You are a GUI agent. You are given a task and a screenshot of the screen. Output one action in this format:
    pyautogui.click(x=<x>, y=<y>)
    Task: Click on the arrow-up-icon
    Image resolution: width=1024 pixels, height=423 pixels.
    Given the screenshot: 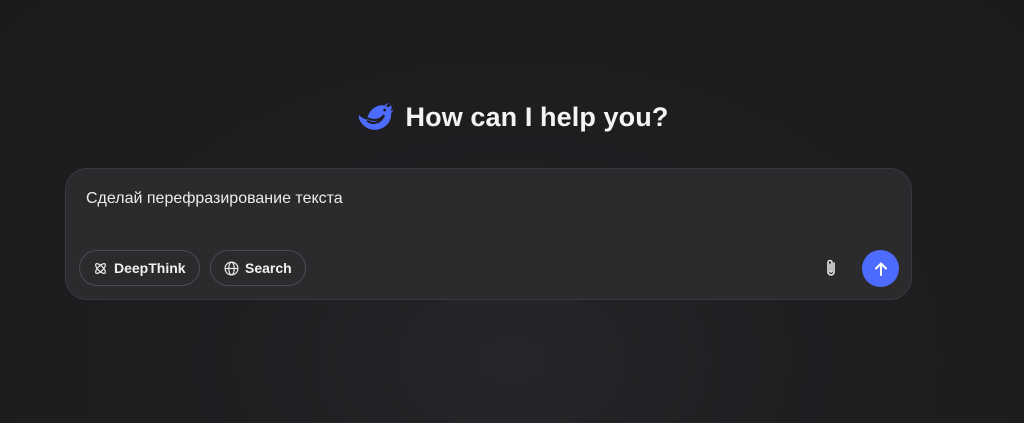 What is the action you would take?
    pyautogui.click(x=880, y=269)
    